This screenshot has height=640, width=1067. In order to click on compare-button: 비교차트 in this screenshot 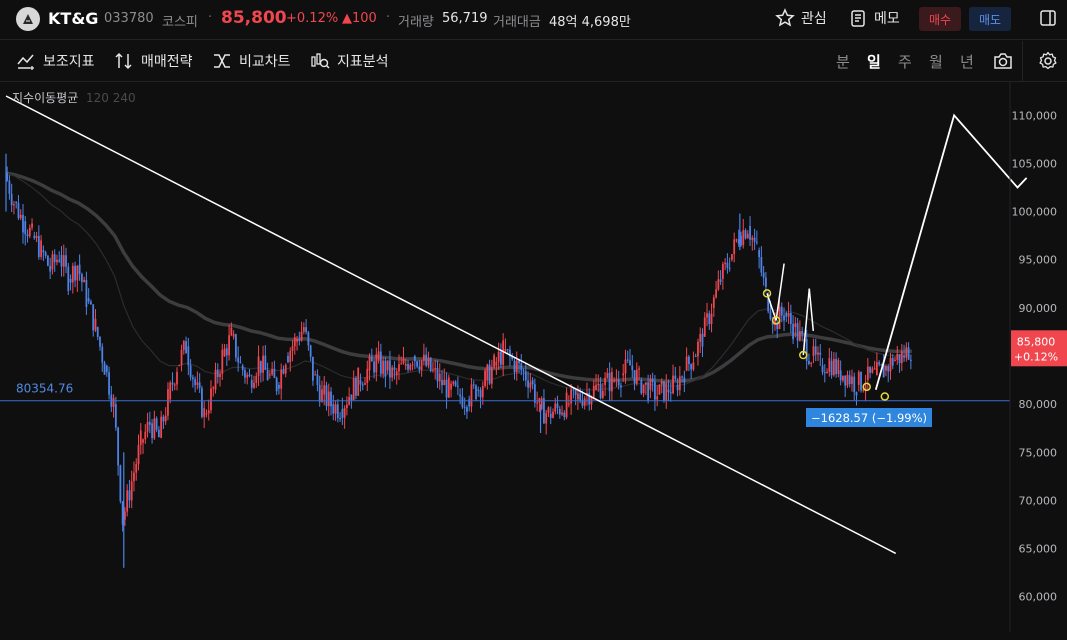, I will do `click(251, 61)`.